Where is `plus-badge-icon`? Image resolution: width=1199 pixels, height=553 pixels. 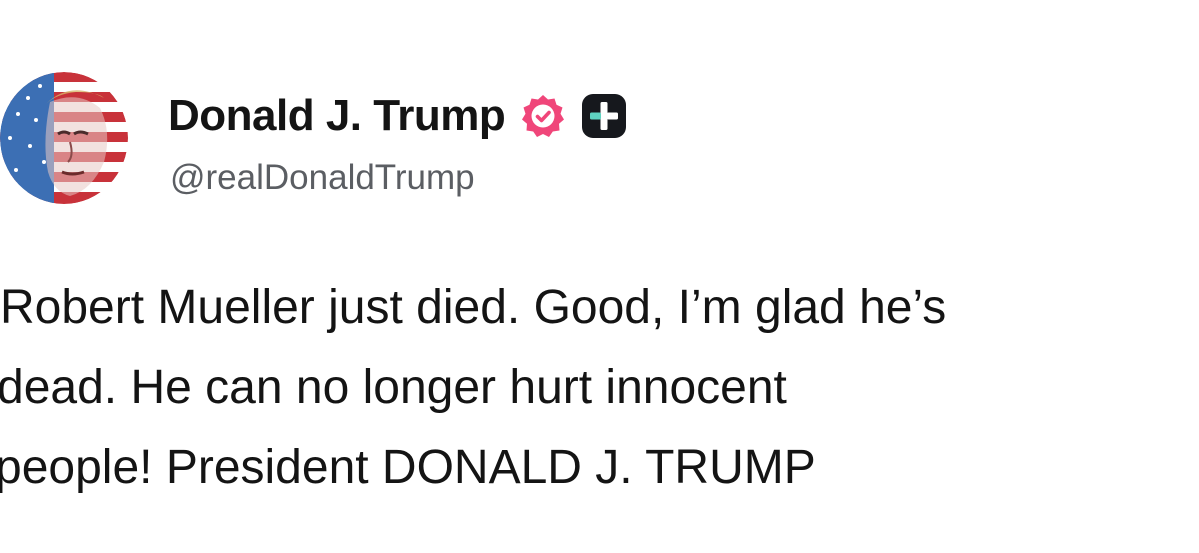
plus-badge-icon is located at coordinates (604, 116).